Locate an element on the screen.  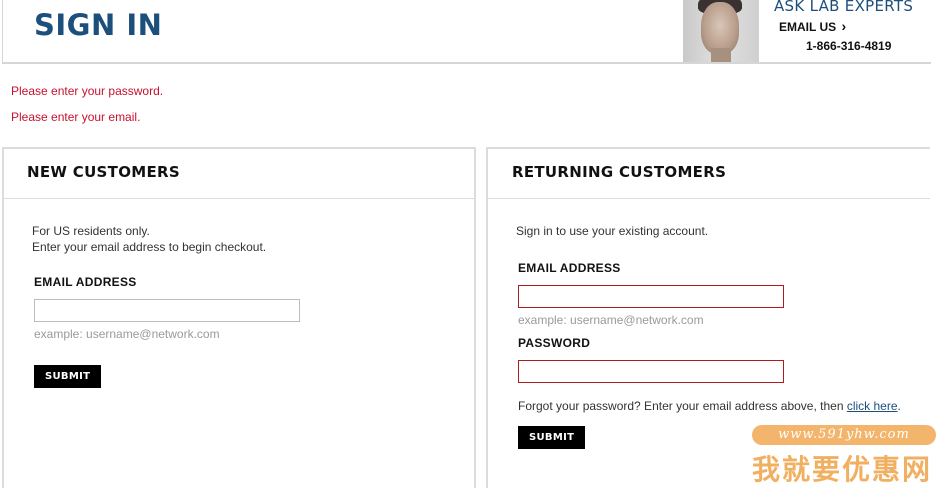
us-residents-note: For US residents only. is located at coordinates (91, 231).